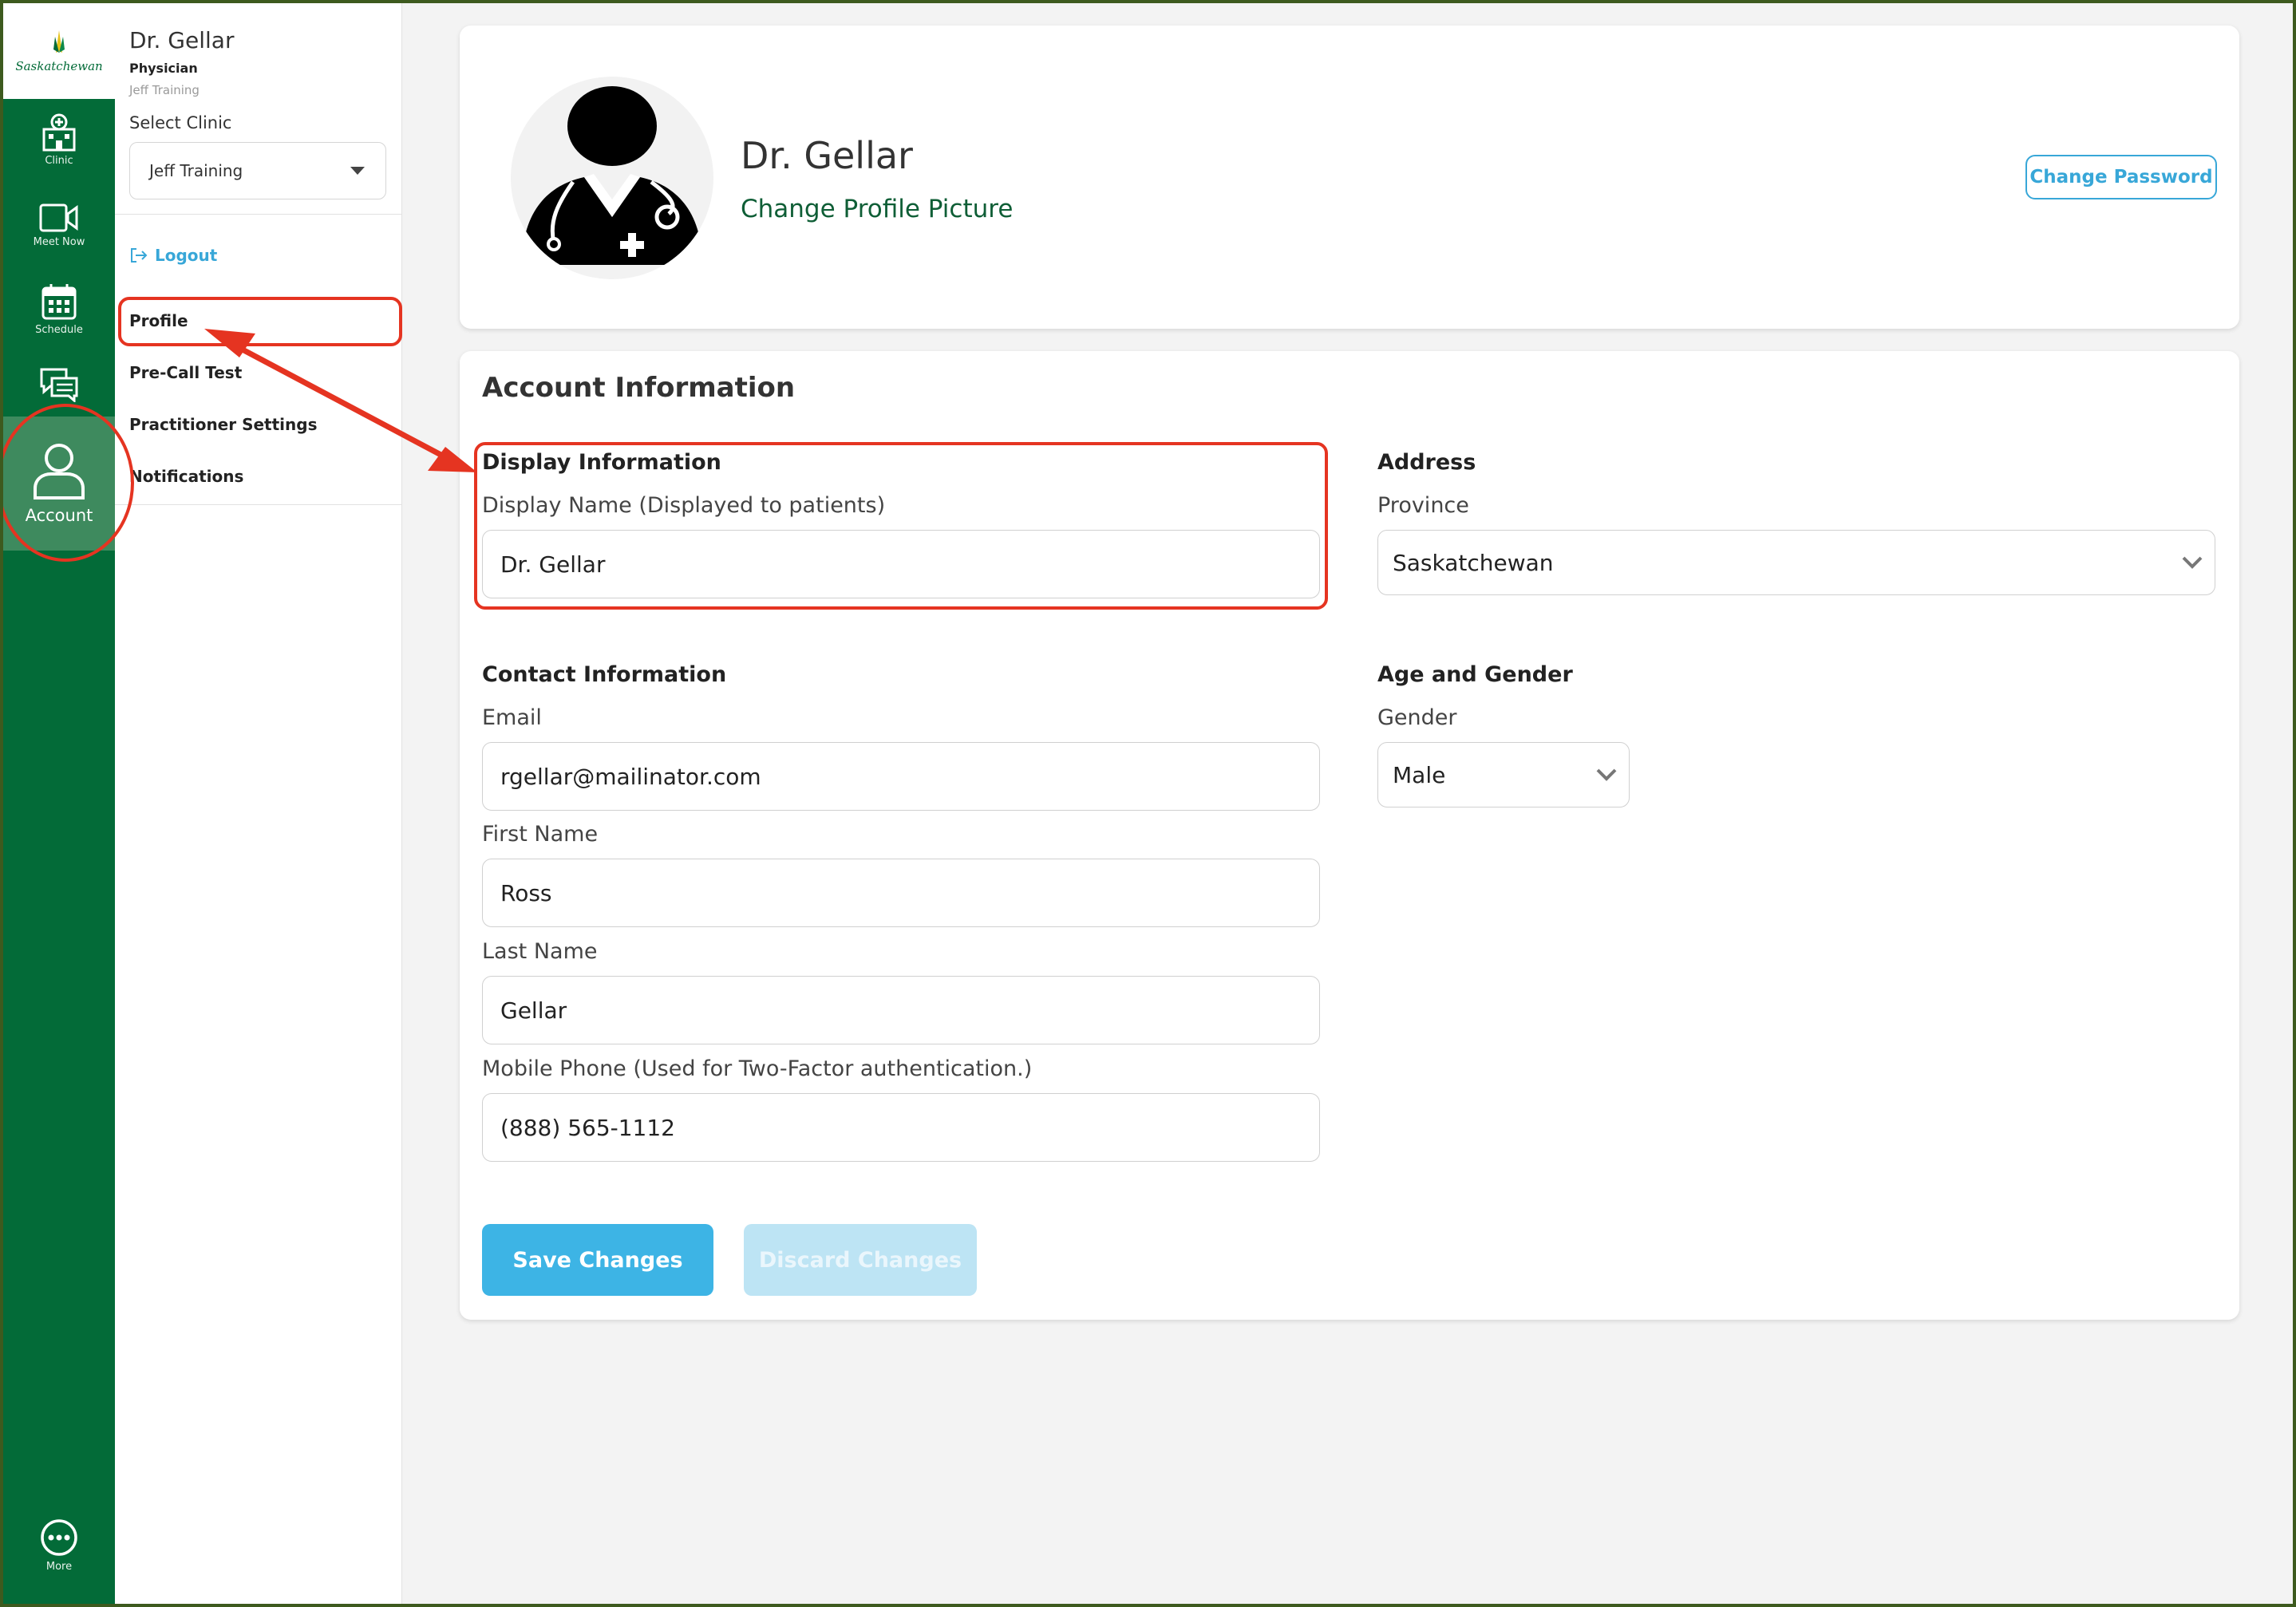 Image resolution: width=2296 pixels, height=1607 pixels. I want to click on change-profile-picture-link: Change Profile Picture, so click(877, 209).